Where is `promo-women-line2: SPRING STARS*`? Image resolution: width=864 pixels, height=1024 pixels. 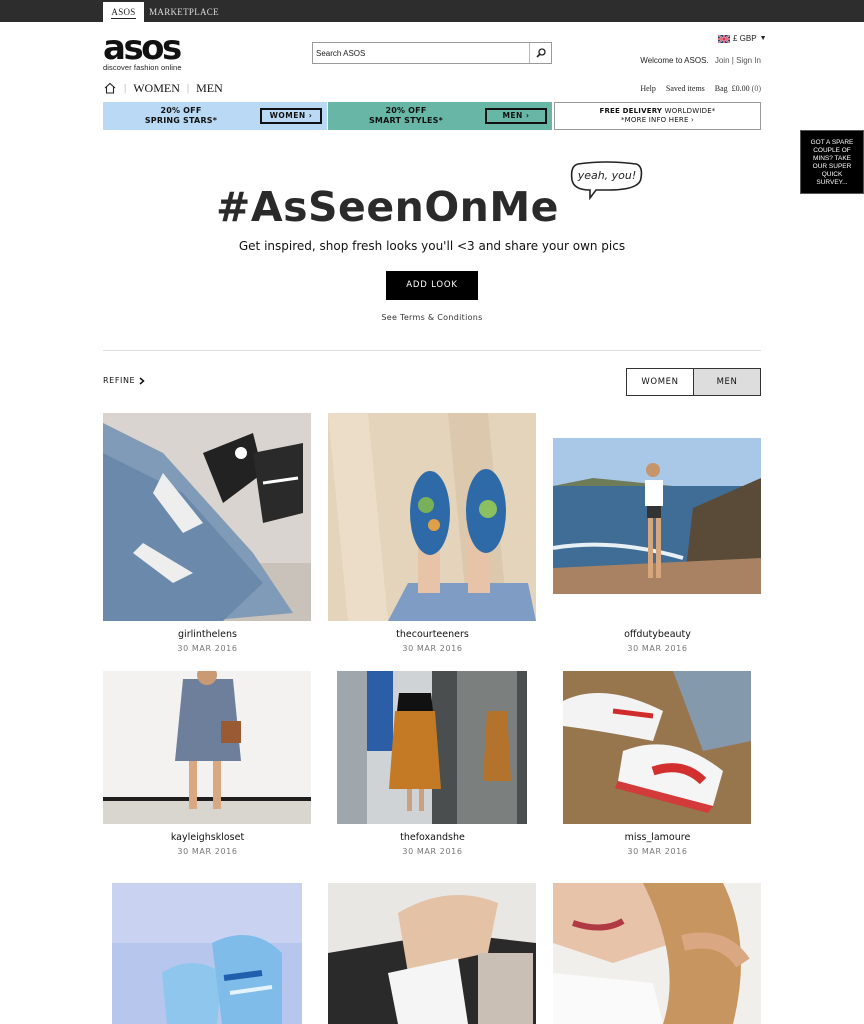 promo-women-line2: SPRING STARS* is located at coordinates (181, 120).